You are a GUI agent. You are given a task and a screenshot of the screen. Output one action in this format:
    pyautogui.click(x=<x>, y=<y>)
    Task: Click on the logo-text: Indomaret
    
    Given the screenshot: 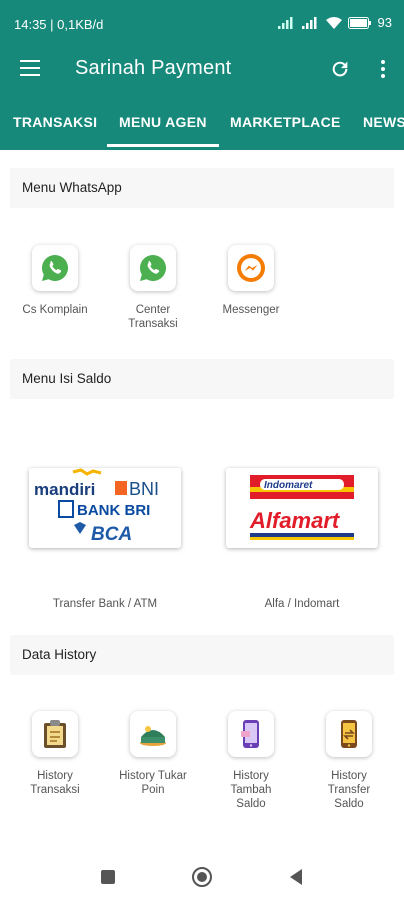 What is the action you would take?
    pyautogui.click(x=288, y=485)
    